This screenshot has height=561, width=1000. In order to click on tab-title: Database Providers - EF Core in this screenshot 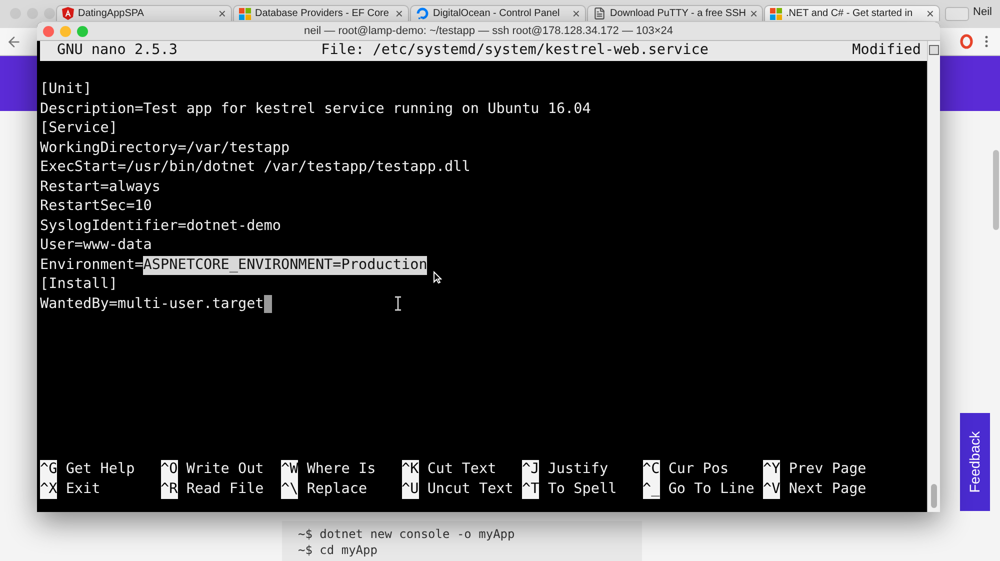, I will do `click(322, 13)`.